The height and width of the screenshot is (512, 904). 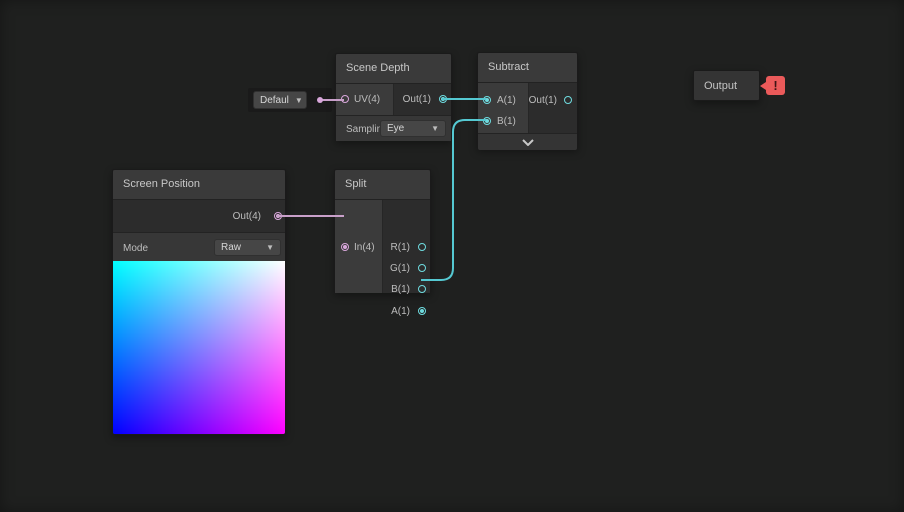 What do you see at coordinates (422, 268) in the screenshot?
I see `port-g1` at bounding box center [422, 268].